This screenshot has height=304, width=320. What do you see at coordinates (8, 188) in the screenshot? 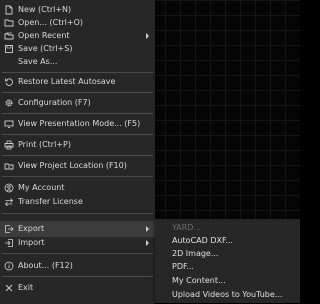
I see `user-icon` at bounding box center [8, 188].